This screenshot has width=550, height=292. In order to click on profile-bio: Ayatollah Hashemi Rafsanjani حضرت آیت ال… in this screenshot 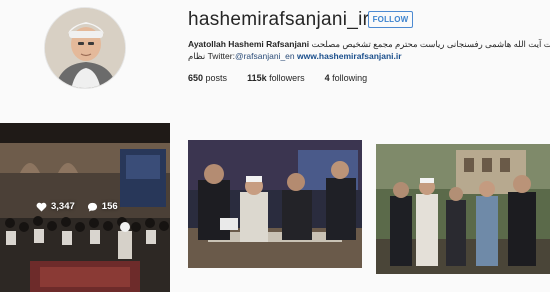, I will do `click(369, 50)`.